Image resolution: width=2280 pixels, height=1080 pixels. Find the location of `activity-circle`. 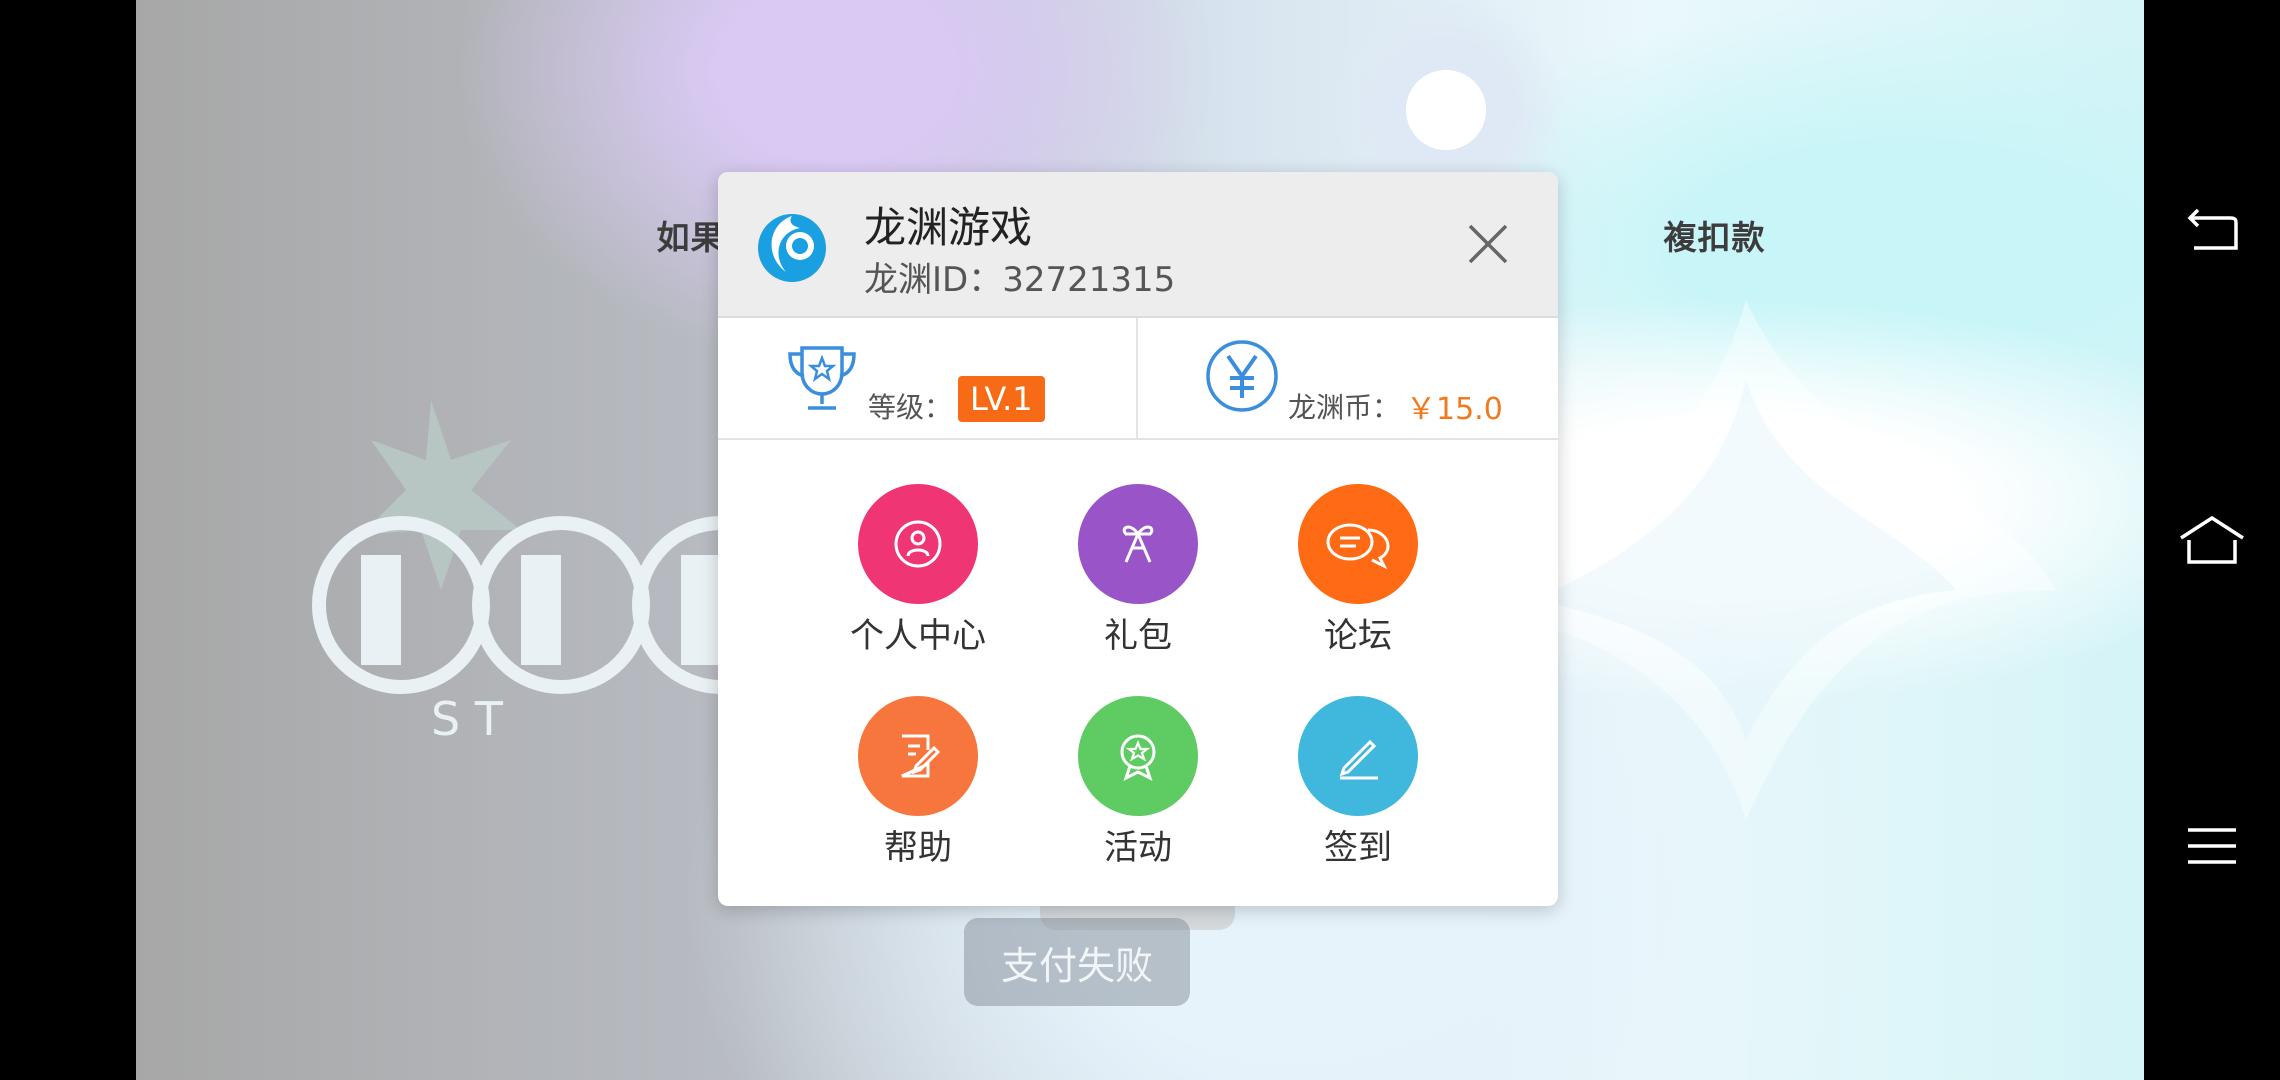

activity-circle is located at coordinates (1138, 756).